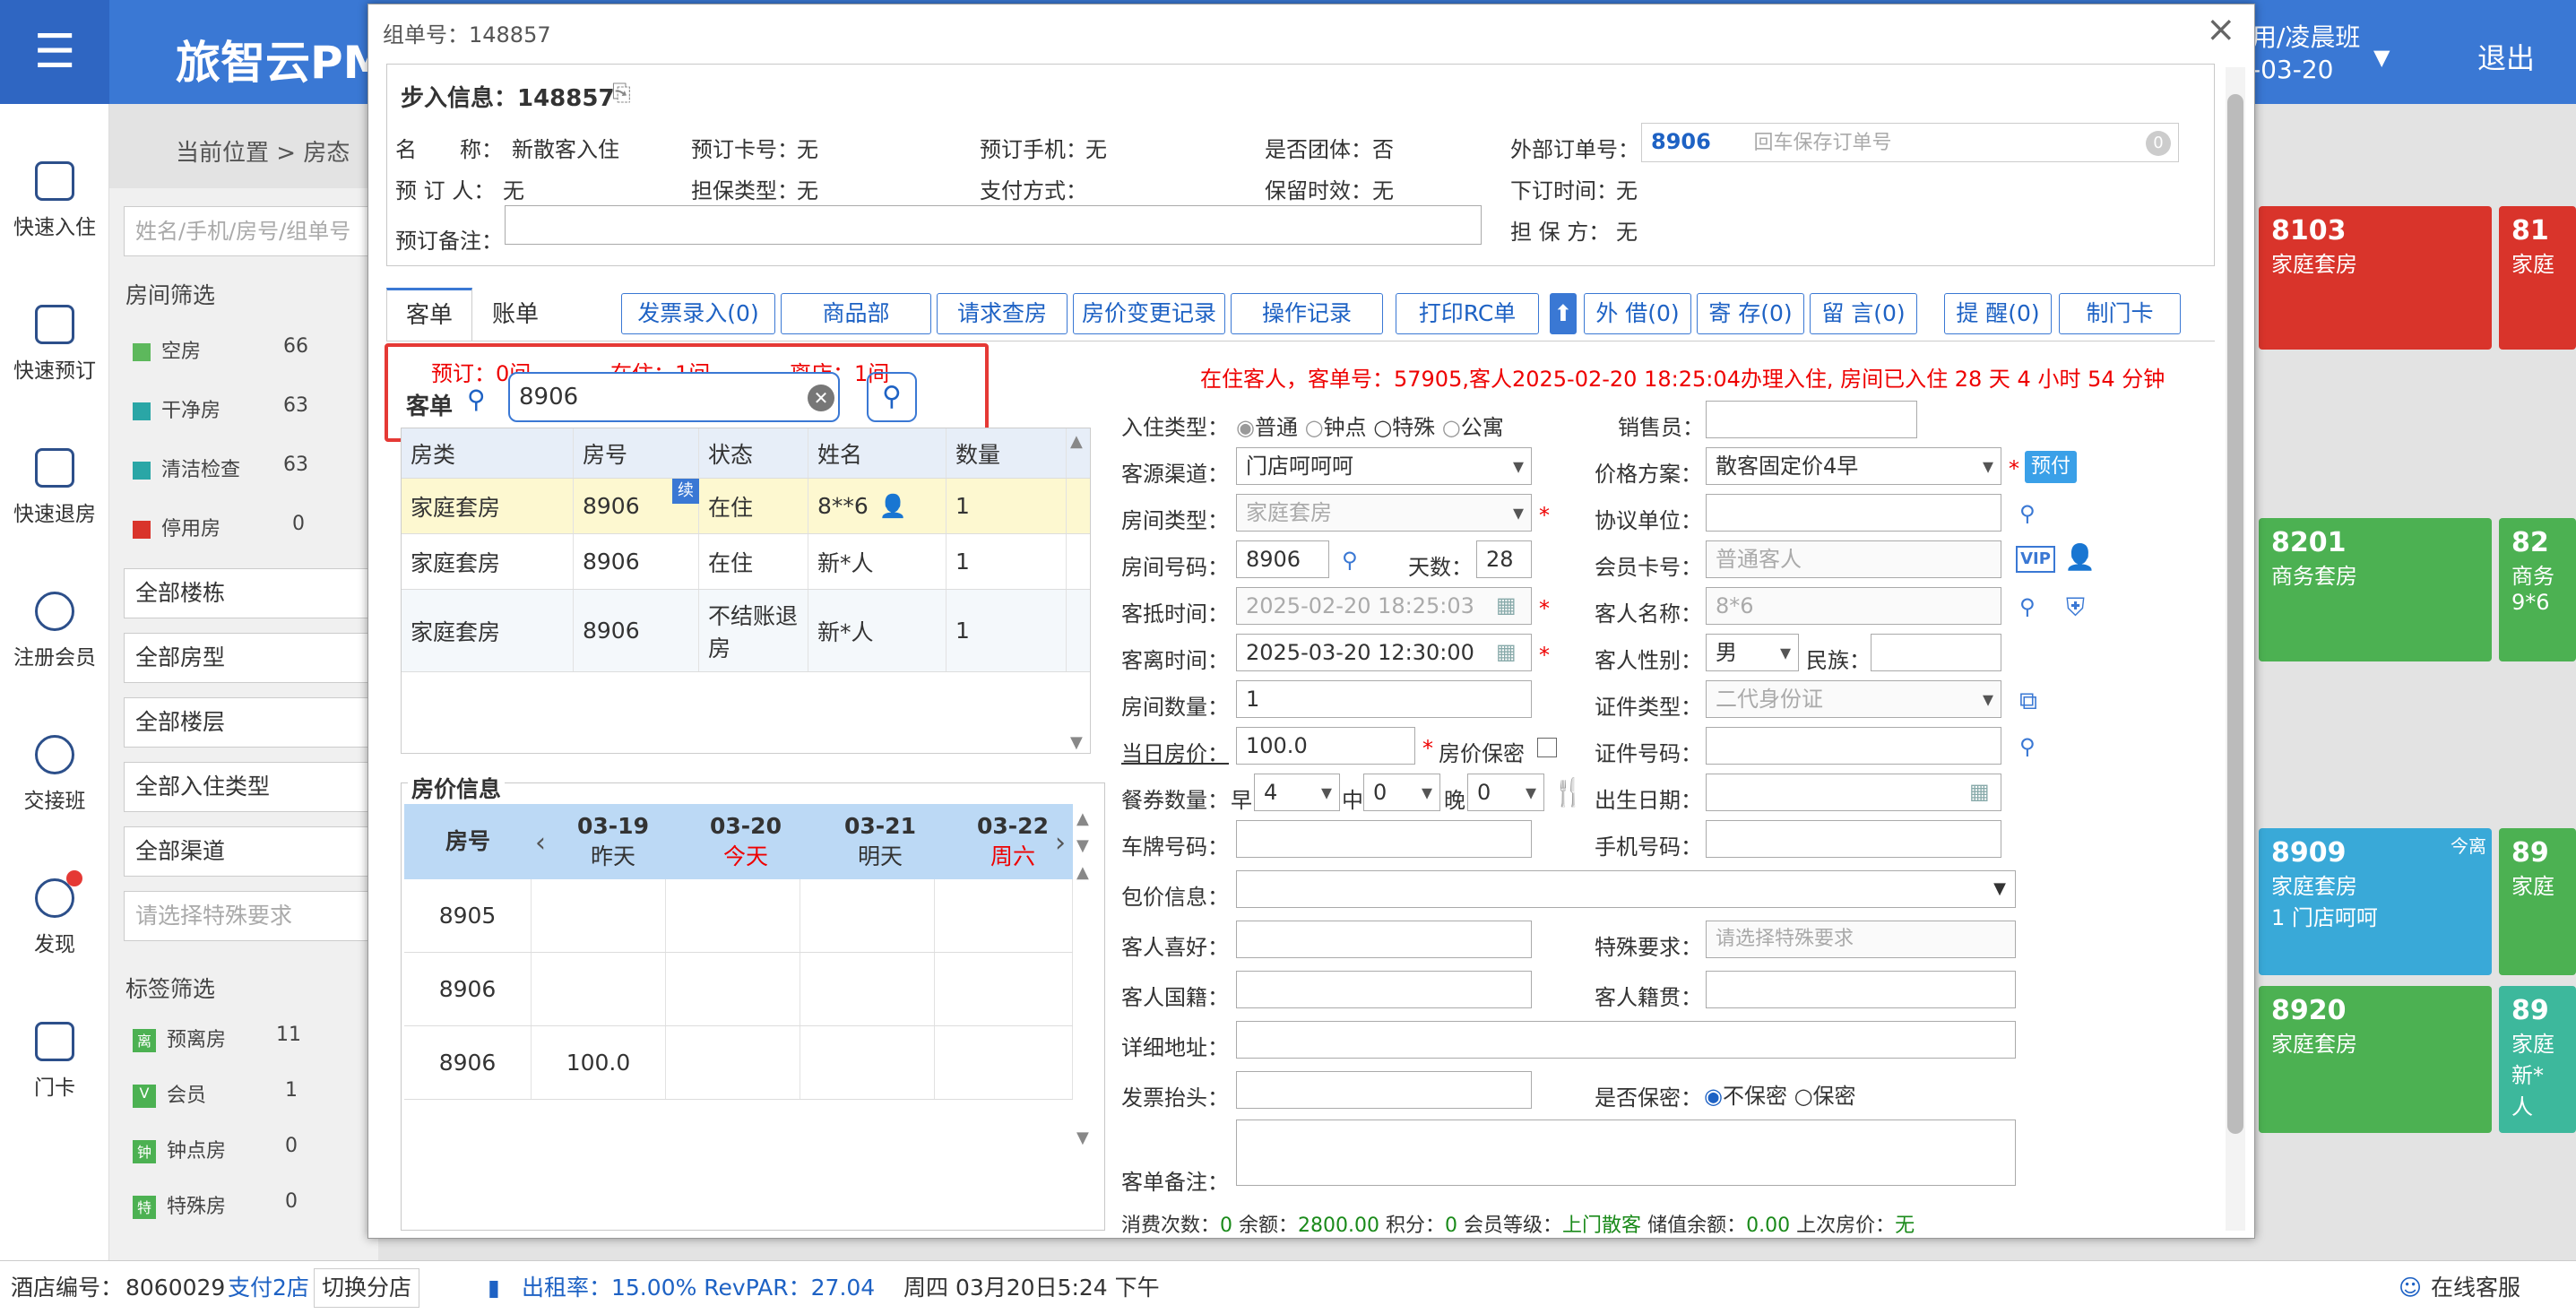 Image resolution: width=2576 pixels, height=1314 pixels. Describe the element at coordinates (1384, 699) in the screenshot. I see `room-qty-input: 1` at that location.